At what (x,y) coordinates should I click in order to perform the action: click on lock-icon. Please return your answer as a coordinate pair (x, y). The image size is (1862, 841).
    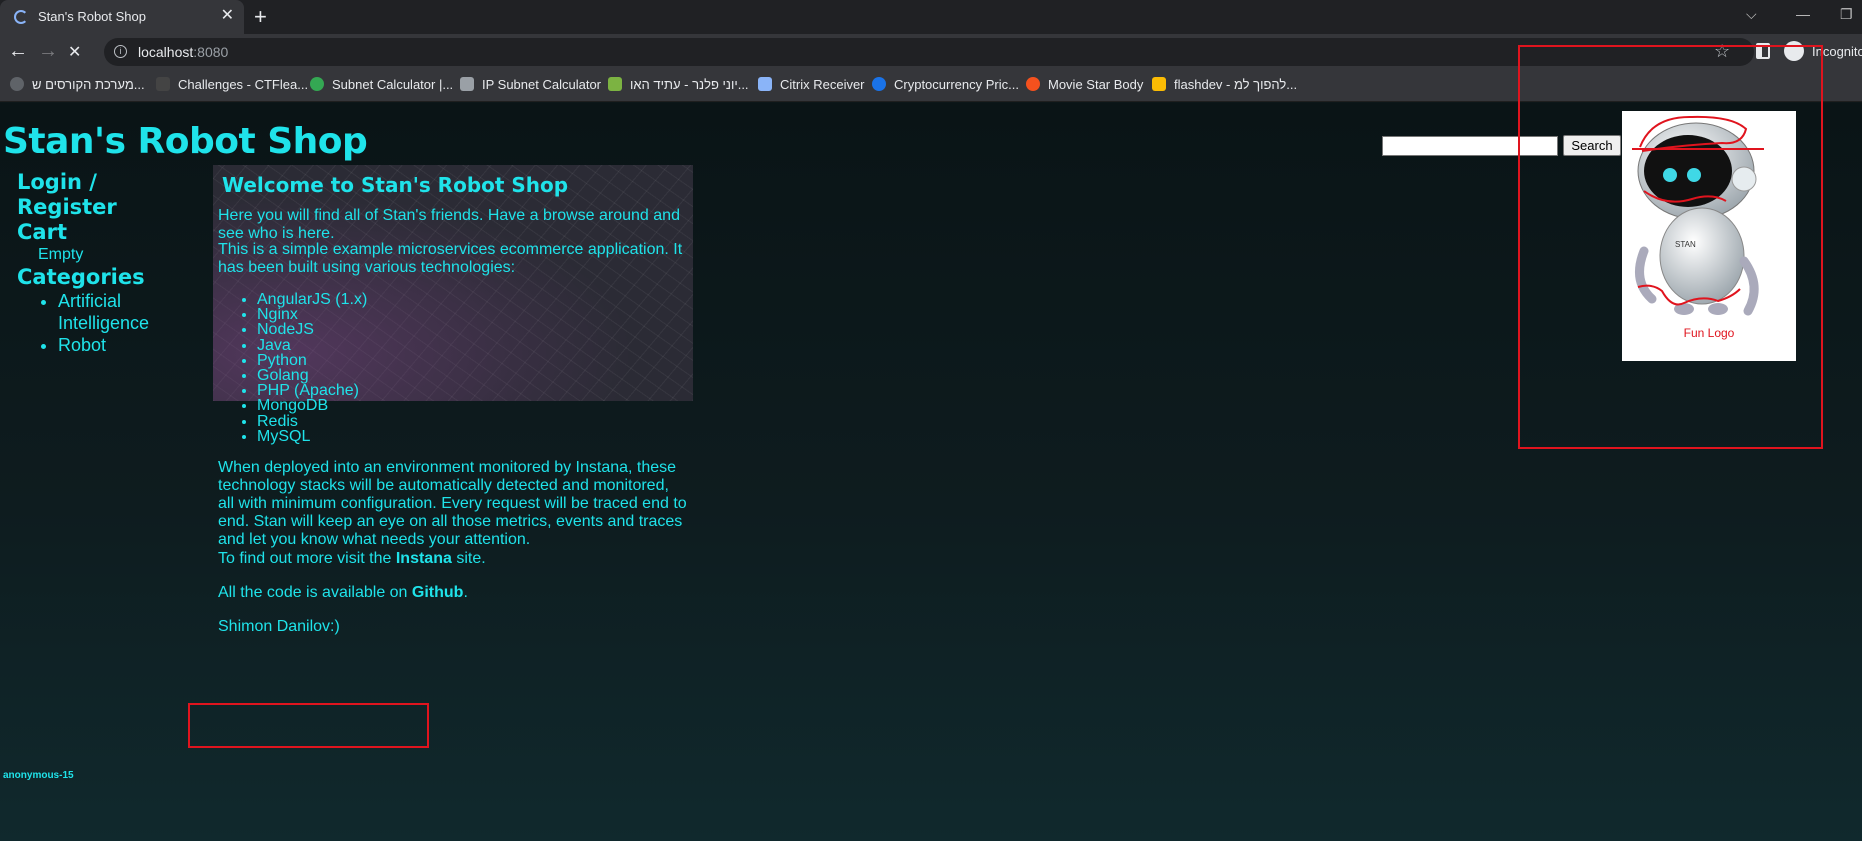
    Looking at the image, I should click on (765, 84).